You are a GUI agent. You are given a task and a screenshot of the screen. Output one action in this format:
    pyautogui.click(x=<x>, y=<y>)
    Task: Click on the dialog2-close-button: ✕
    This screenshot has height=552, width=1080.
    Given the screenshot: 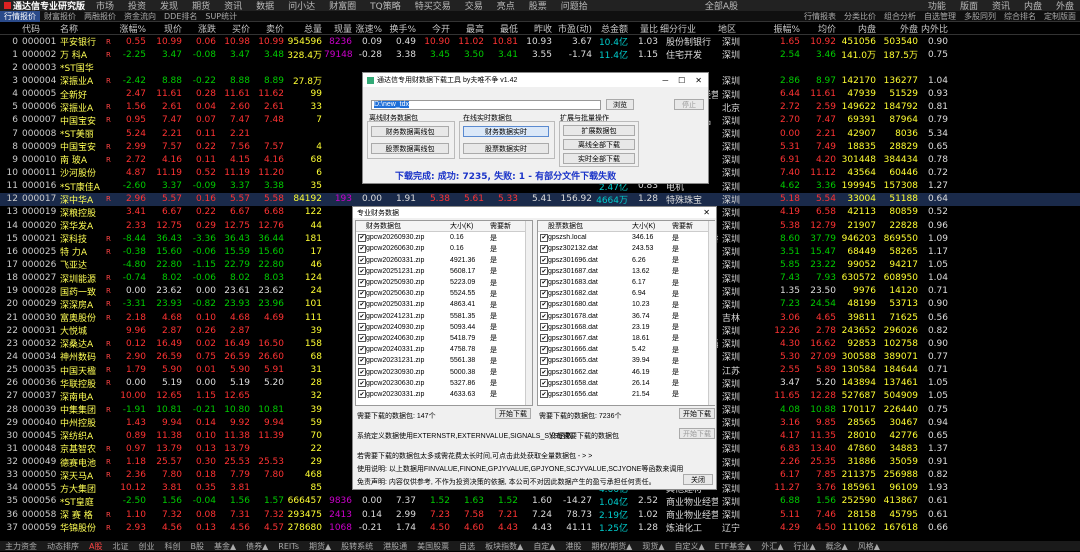 What is the action you would take?
    pyautogui.click(x=706, y=212)
    